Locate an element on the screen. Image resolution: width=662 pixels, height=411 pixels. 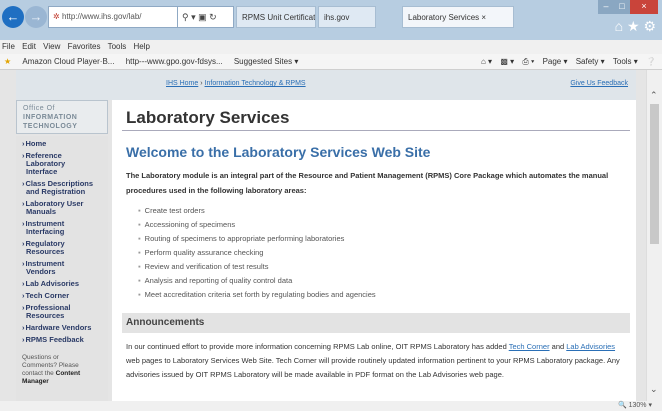
home-icon: ⌂ ▾ is located at coordinates (486, 61).